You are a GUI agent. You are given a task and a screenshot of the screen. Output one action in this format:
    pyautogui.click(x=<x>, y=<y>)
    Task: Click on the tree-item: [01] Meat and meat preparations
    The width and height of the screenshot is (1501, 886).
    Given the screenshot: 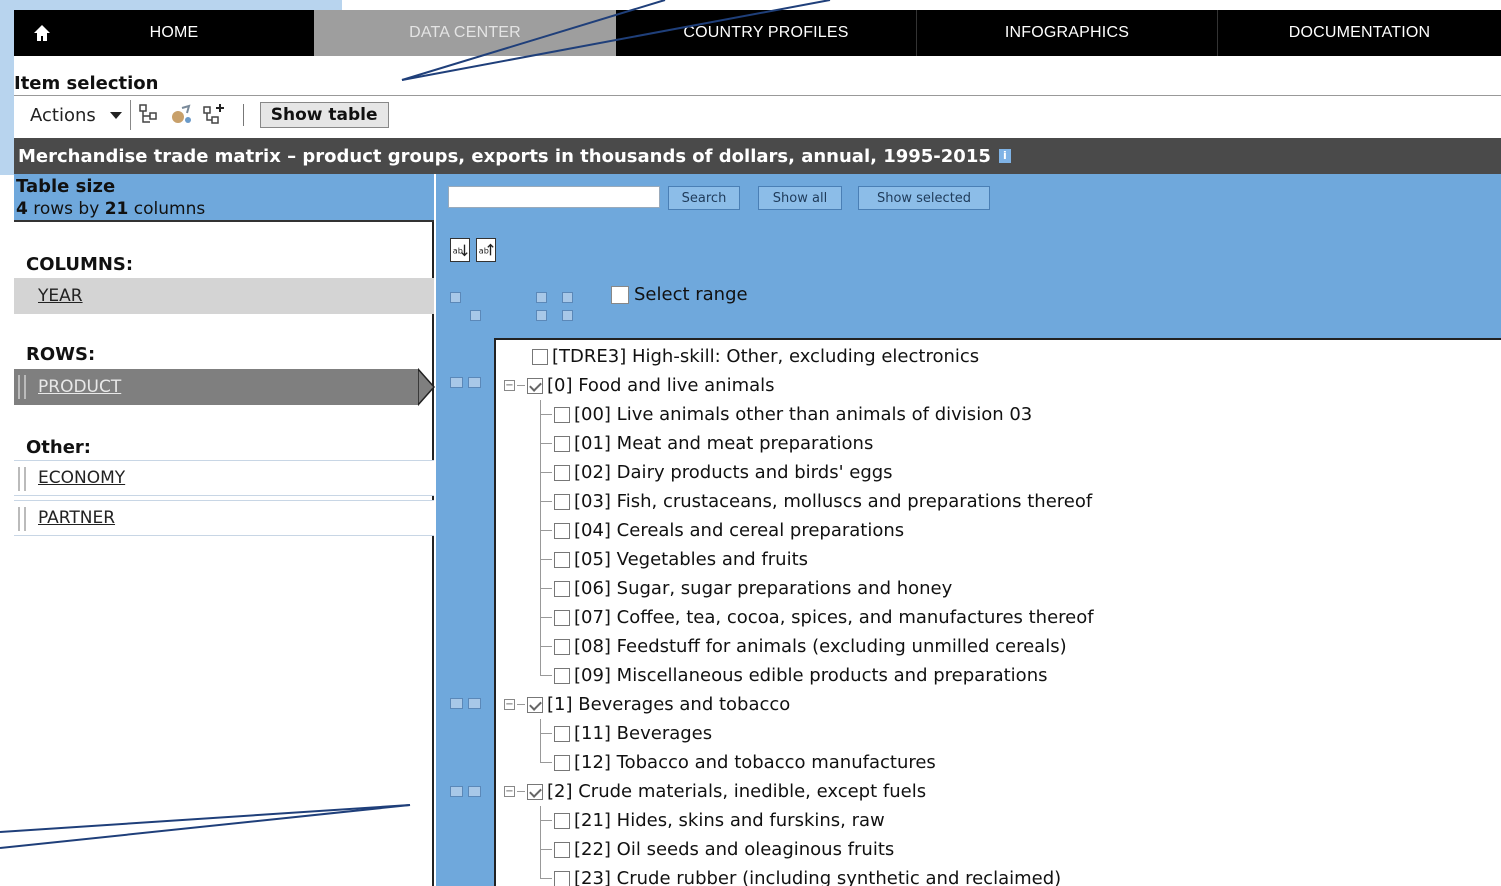 What is the action you would take?
    pyautogui.click(x=706, y=443)
    